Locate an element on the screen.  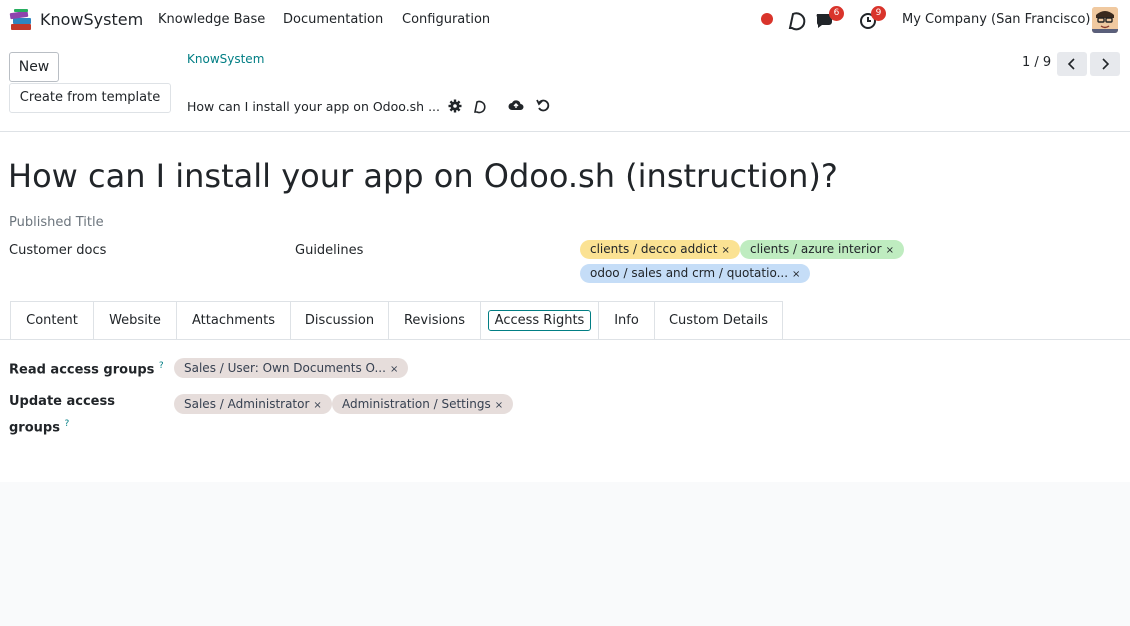
tag-clients-decco-addict: clients / decco addict × is located at coordinates (660, 249).